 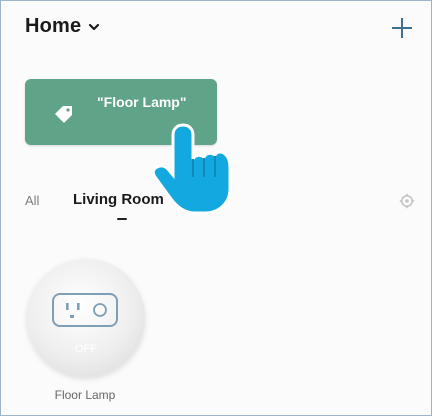 What do you see at coordinates (85, 395) in the screenshot?
I see `device-name: Floor Lamp` at bounding box center [85, 395].